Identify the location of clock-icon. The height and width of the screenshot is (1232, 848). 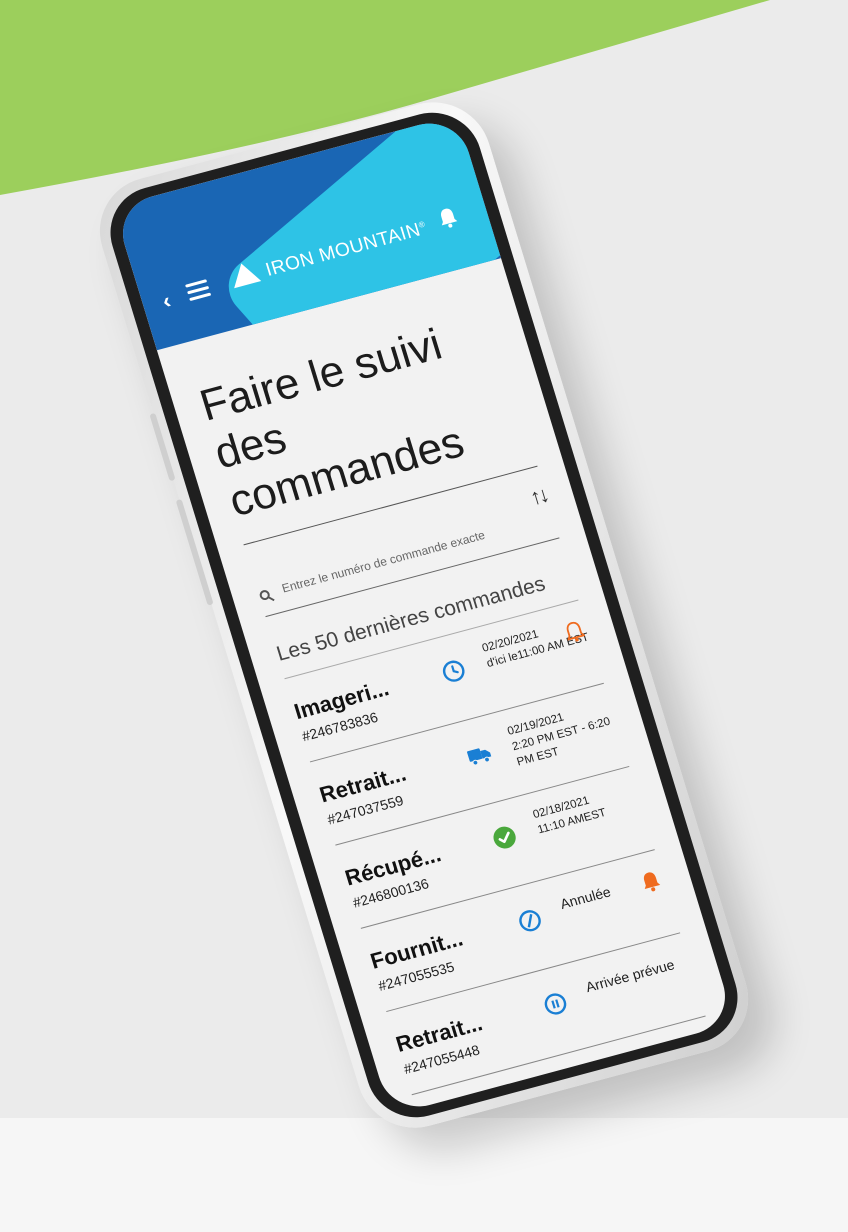
(453, 671).